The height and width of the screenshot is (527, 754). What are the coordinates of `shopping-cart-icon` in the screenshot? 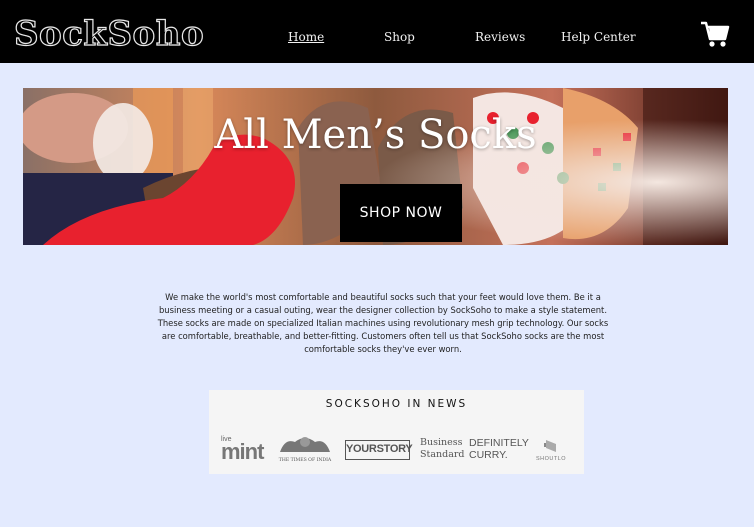 It's located at (715, 34).